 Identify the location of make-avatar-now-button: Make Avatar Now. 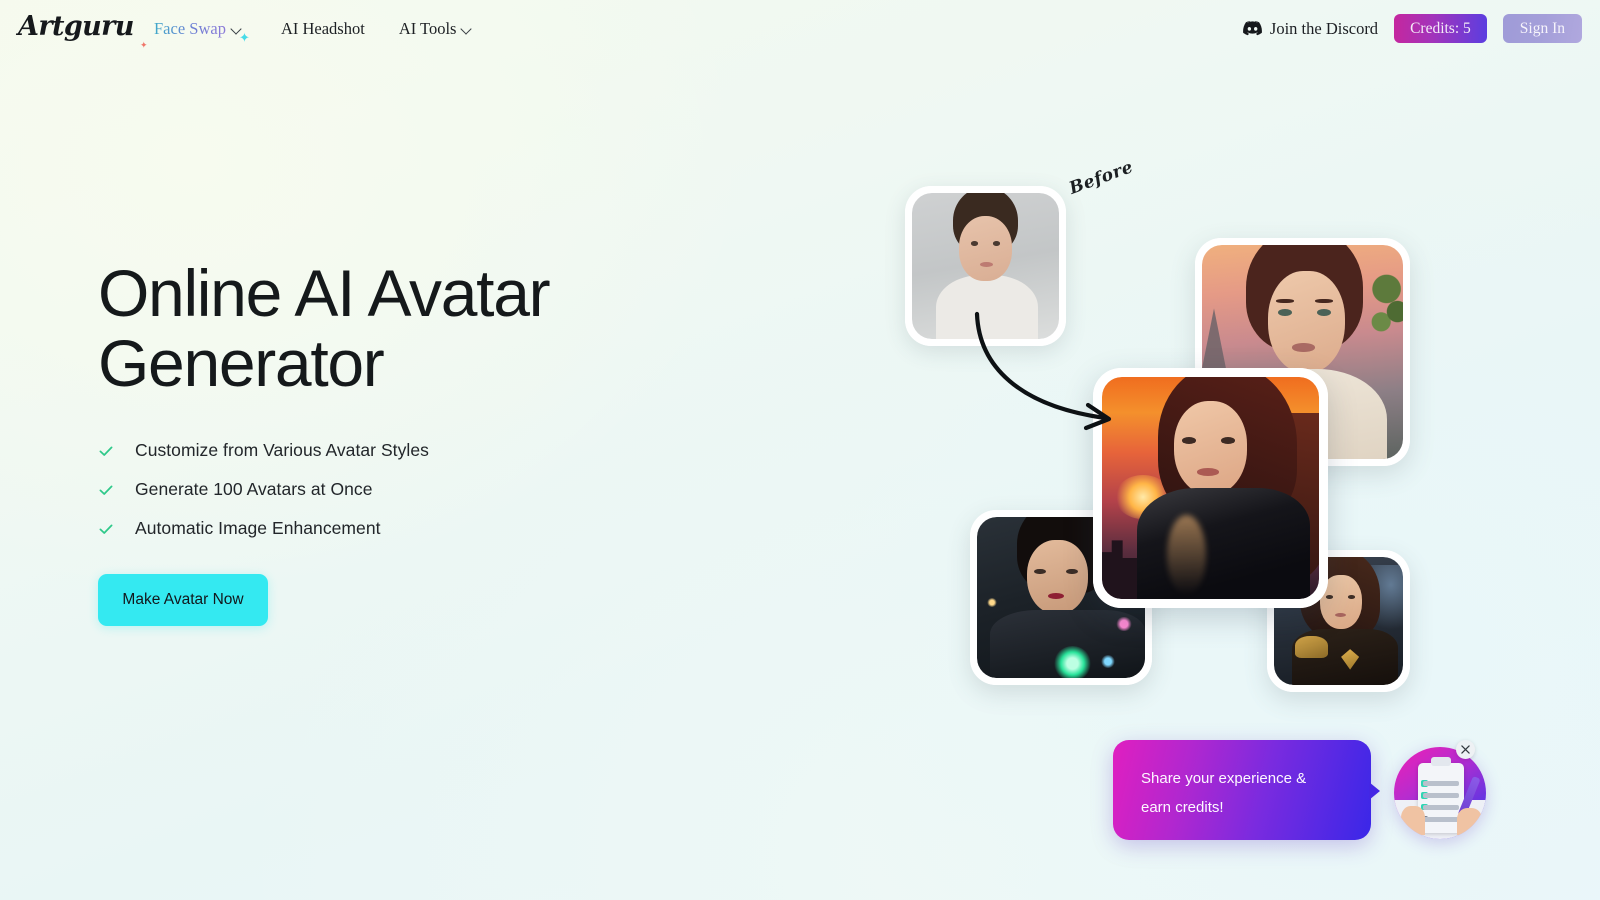
(183, 600).